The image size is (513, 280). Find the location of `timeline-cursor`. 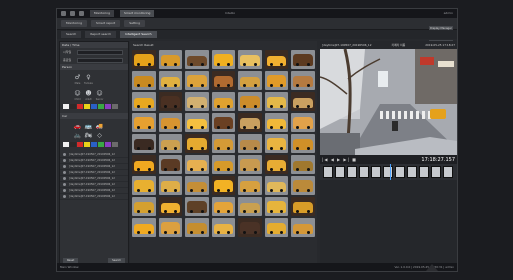

timeline-cursor is located at coordinates (390, 172).